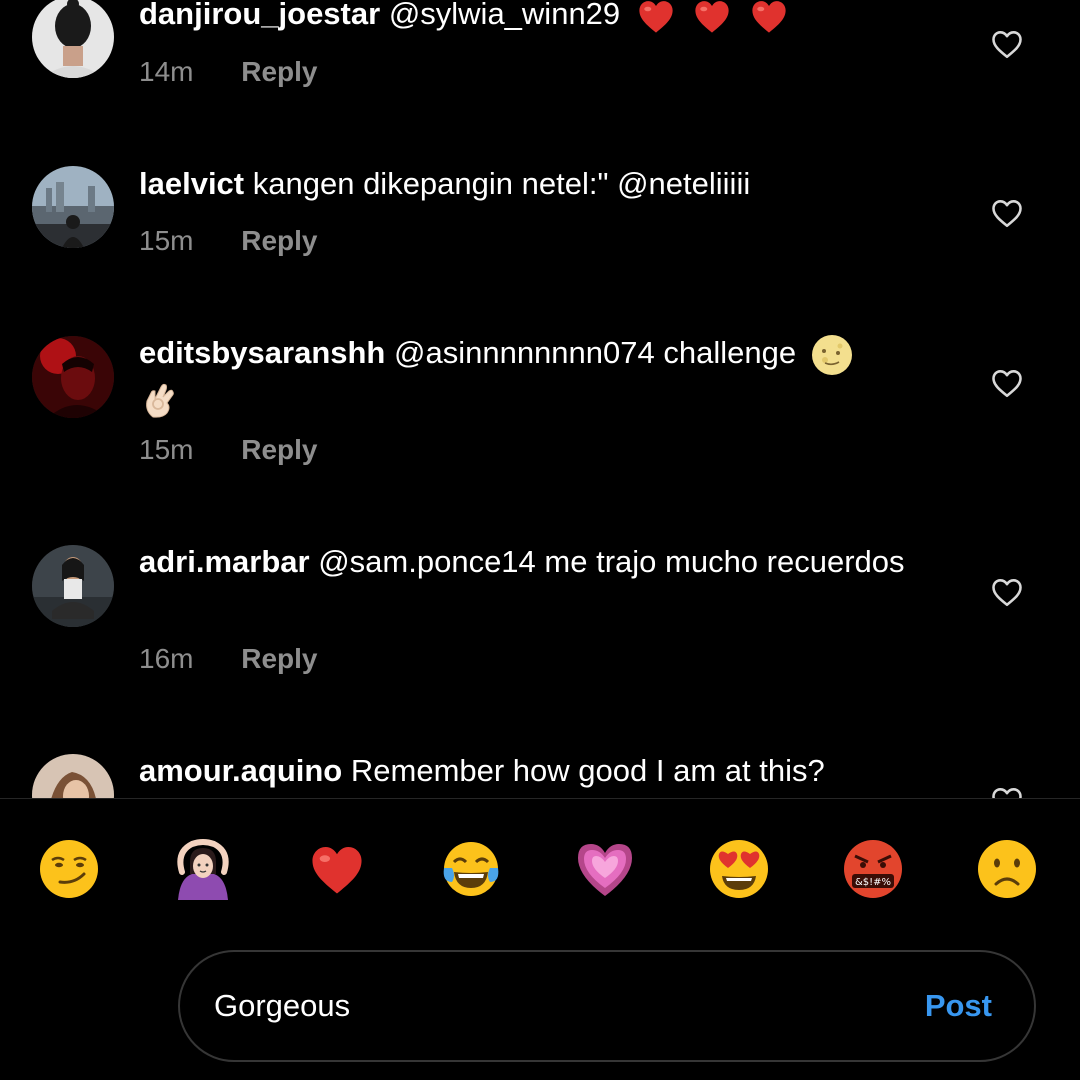 The image size is (1080, 1080). What do you see at coordinates (605, 869) in the screenshot?
I see `growing-heart-icon` at bounding box center [605, 869].